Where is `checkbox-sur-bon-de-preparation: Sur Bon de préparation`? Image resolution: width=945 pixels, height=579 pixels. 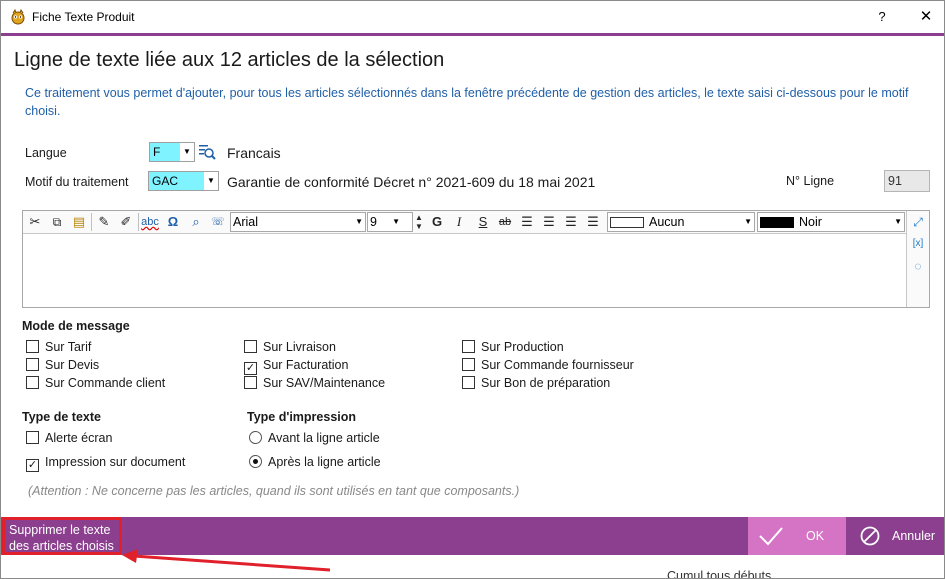
checkbox-sur-bon-de-preparation: Sur Bon de préparation is located at coordinates (536, 383).